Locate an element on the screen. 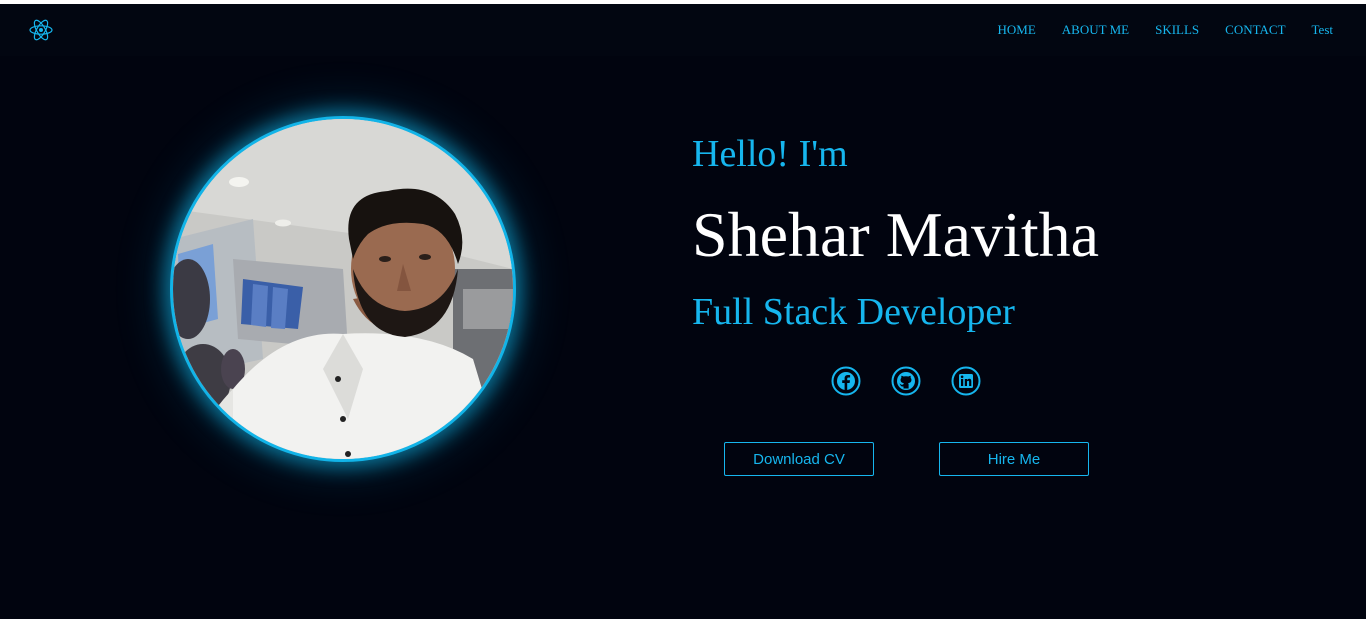 The width and height of the screenshot is (1366, 619). developer-name: Shehar Mavitha is located at coordinates (895, 234).